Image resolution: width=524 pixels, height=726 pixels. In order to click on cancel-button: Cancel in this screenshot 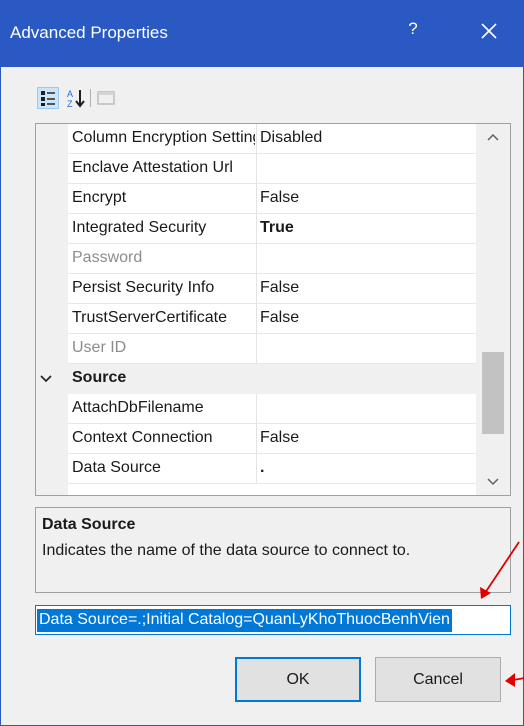, I will do `click(438, 679)`.